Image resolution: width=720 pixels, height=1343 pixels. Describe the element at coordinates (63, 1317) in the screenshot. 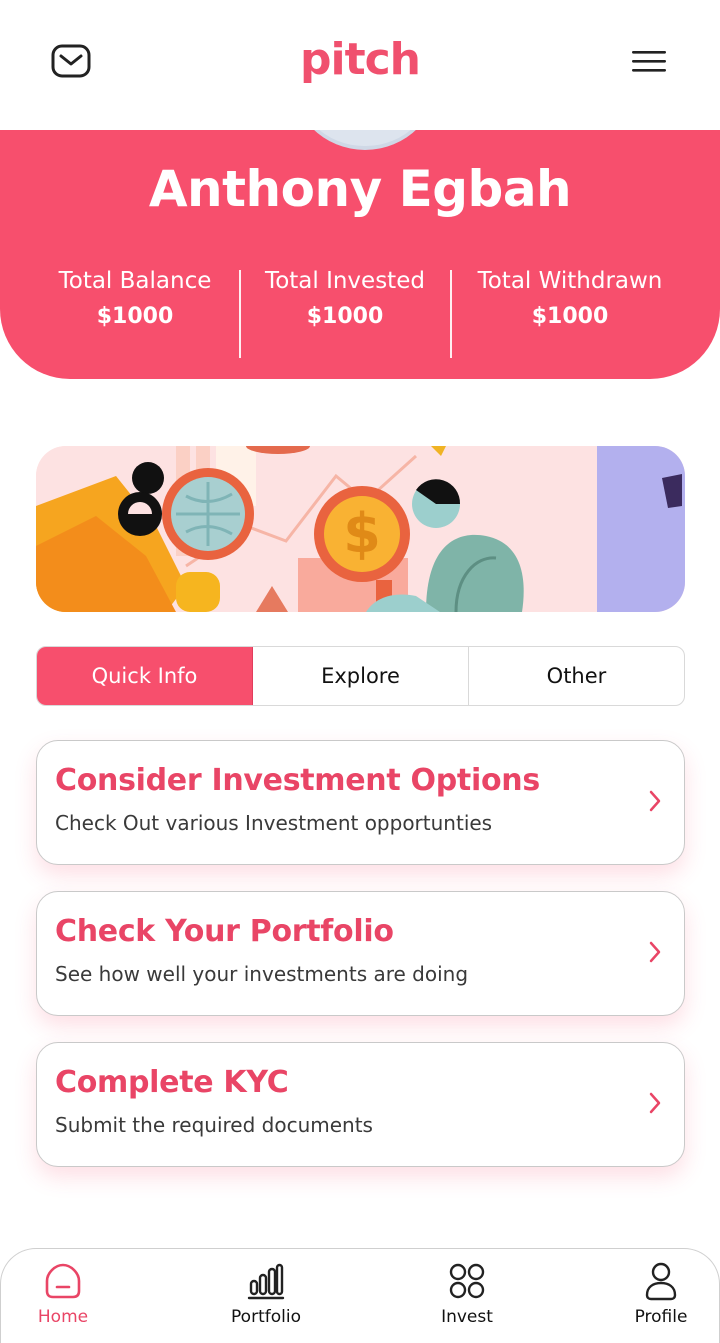

I see `nav-label: Home` at that location.